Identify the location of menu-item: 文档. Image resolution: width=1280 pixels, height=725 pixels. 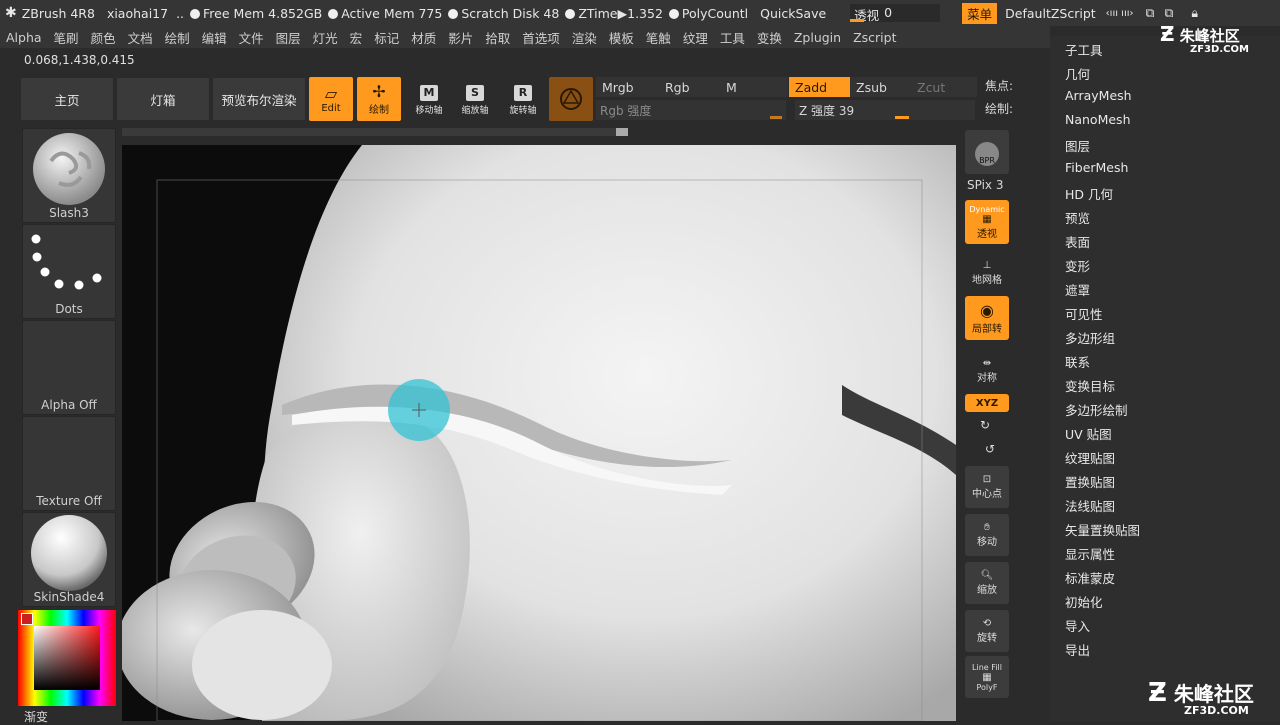
(140, 37).